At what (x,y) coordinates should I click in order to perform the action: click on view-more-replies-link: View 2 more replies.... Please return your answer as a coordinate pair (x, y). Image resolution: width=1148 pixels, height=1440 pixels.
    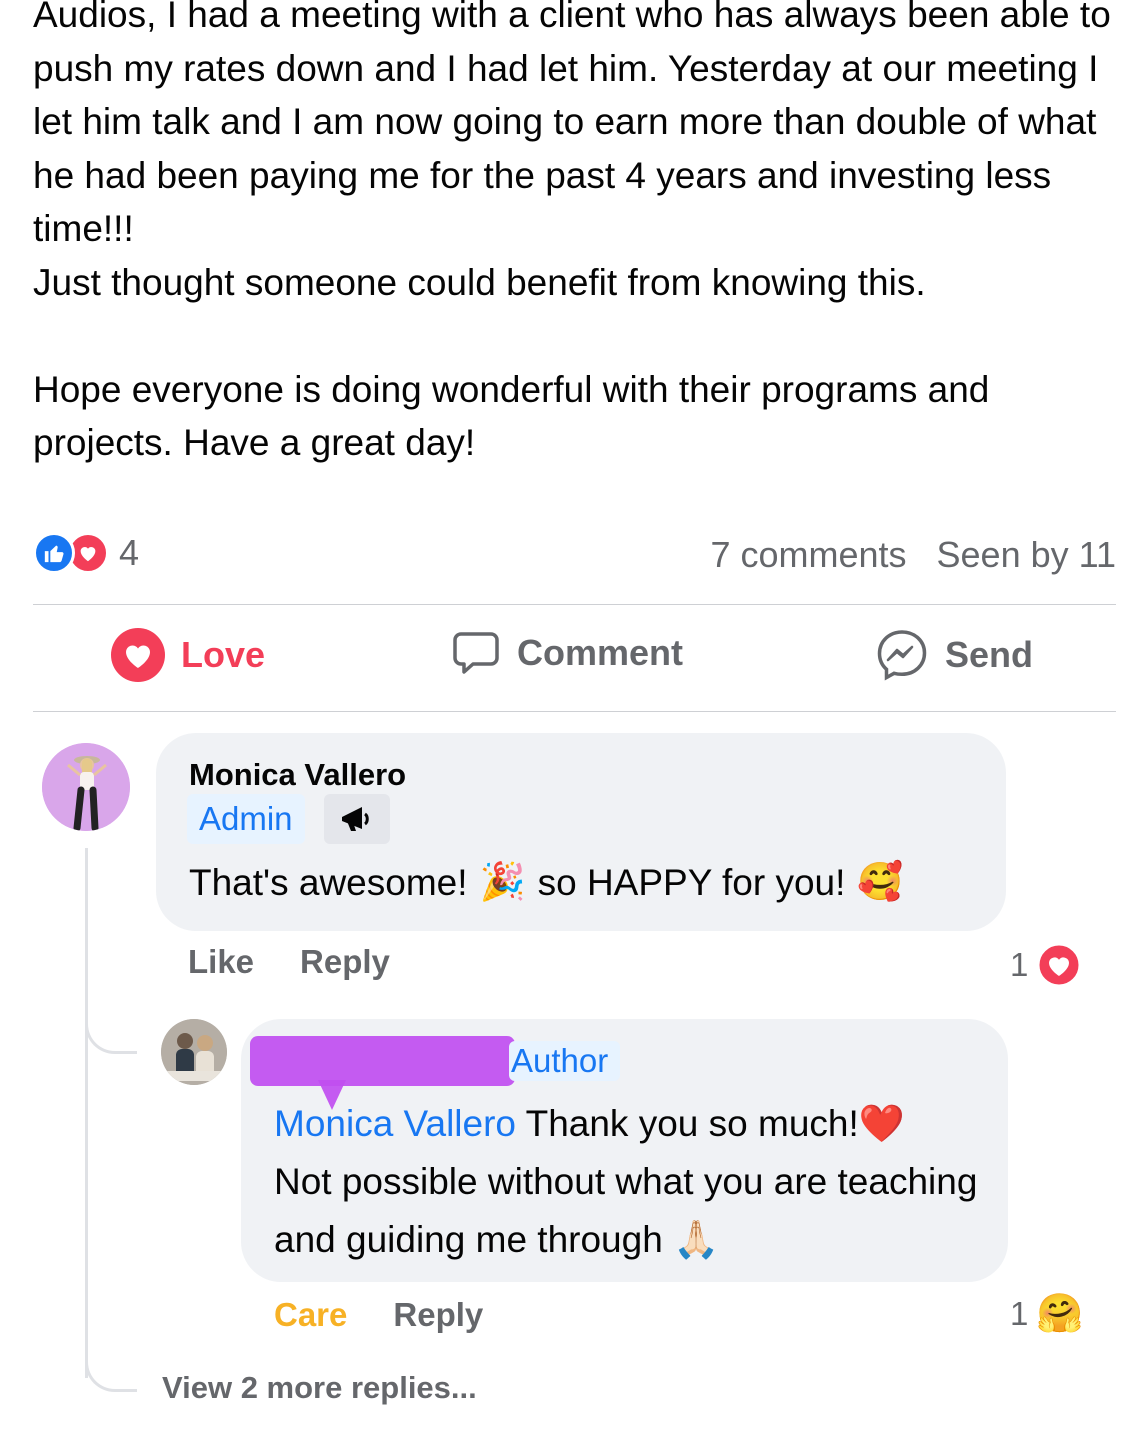
    Looking at the image, I should click on (319, 1388).